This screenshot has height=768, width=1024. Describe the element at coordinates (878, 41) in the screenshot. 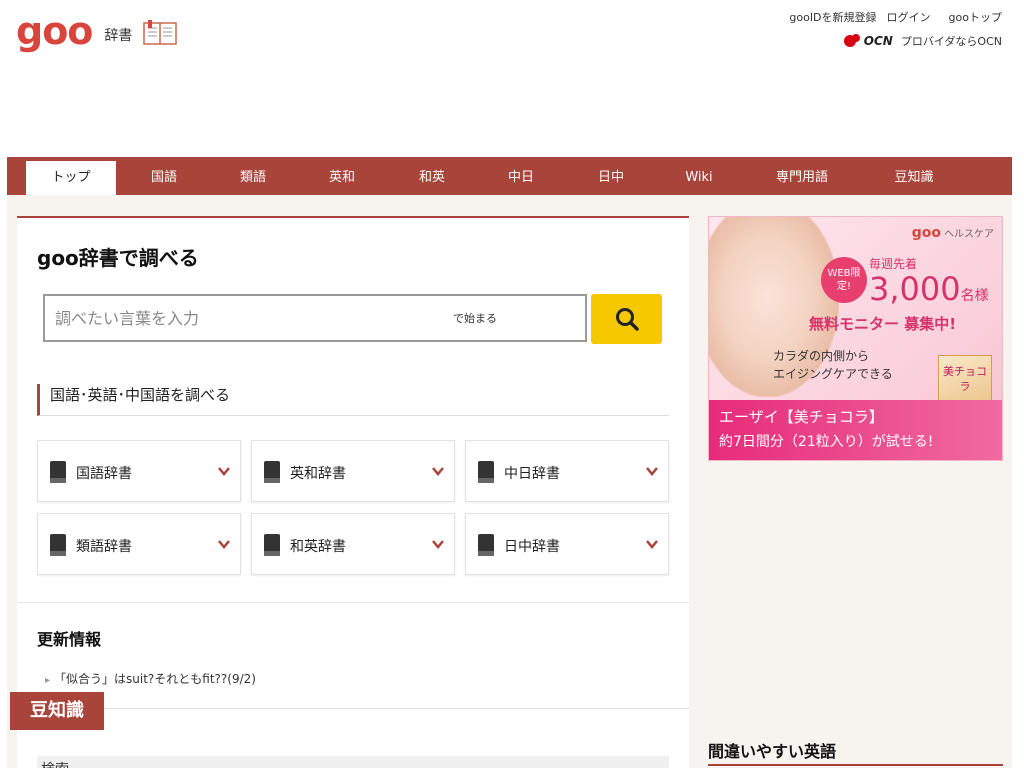

I see `ocn-word: OCN` at that location.